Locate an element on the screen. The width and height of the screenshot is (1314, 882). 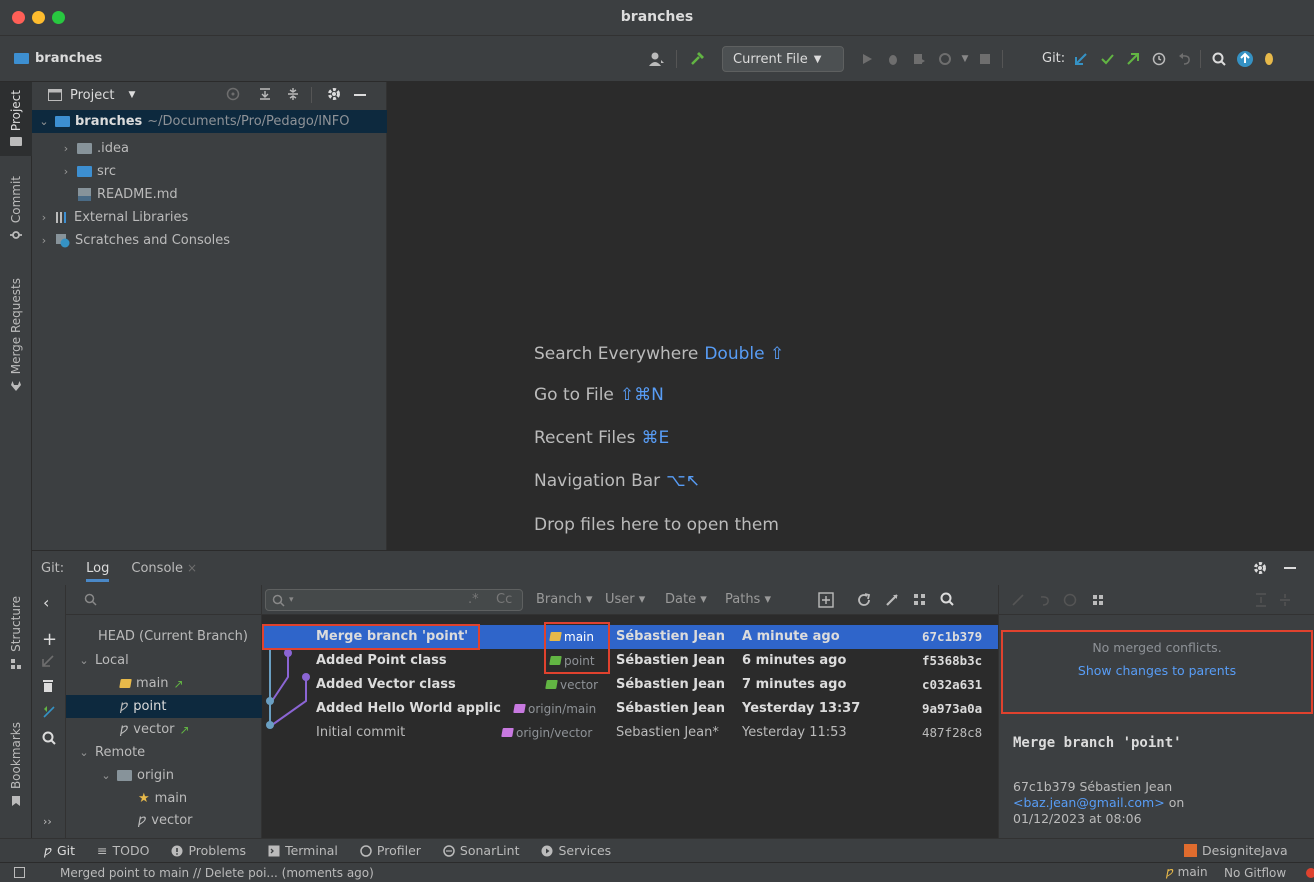
tool-tab-todo: ≡ TODO is located at coordinates (123, 850).